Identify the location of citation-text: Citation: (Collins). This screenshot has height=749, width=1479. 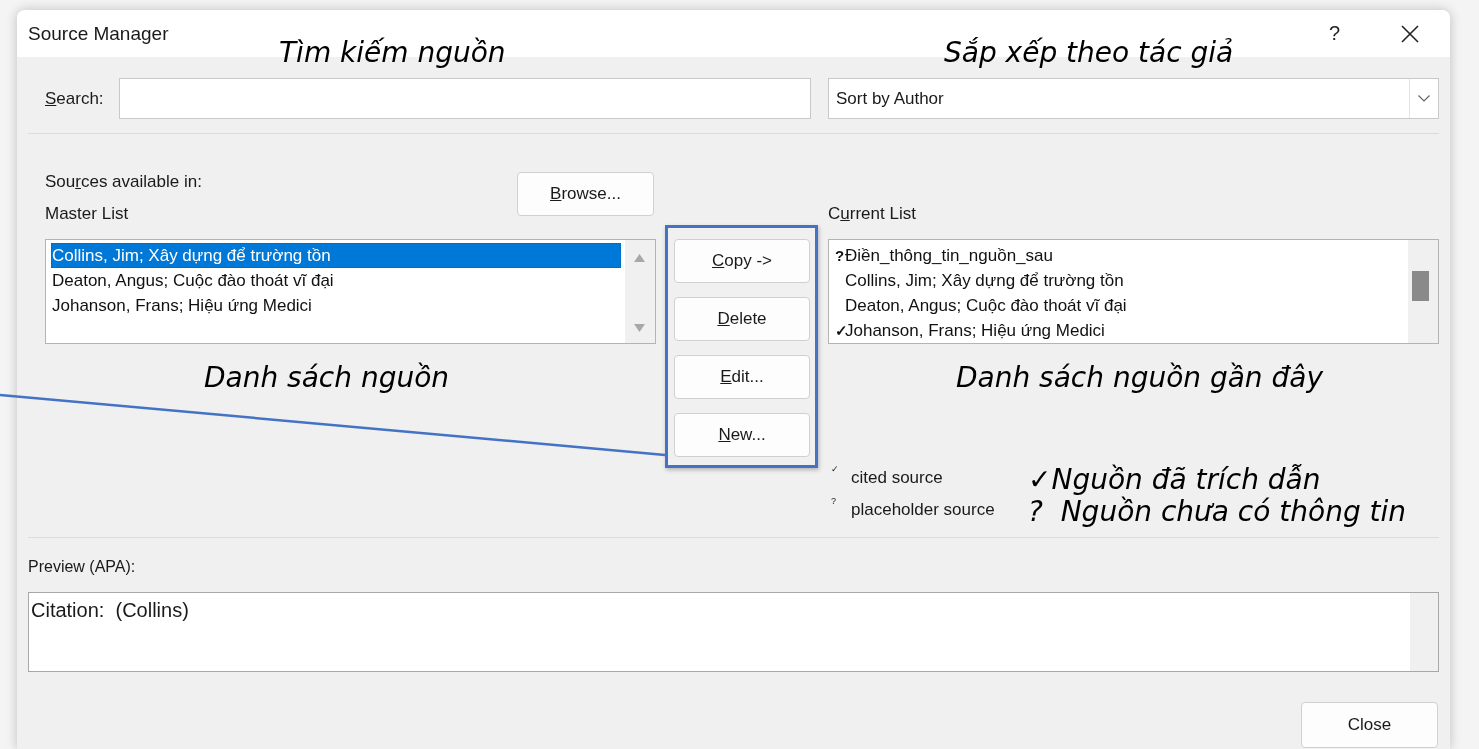
(109, 610).